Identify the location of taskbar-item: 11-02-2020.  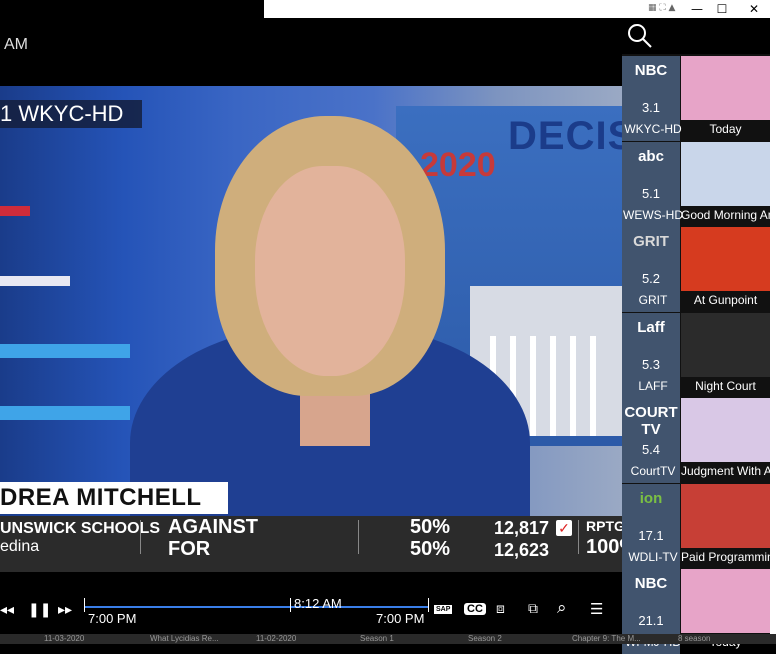
(276, 638).